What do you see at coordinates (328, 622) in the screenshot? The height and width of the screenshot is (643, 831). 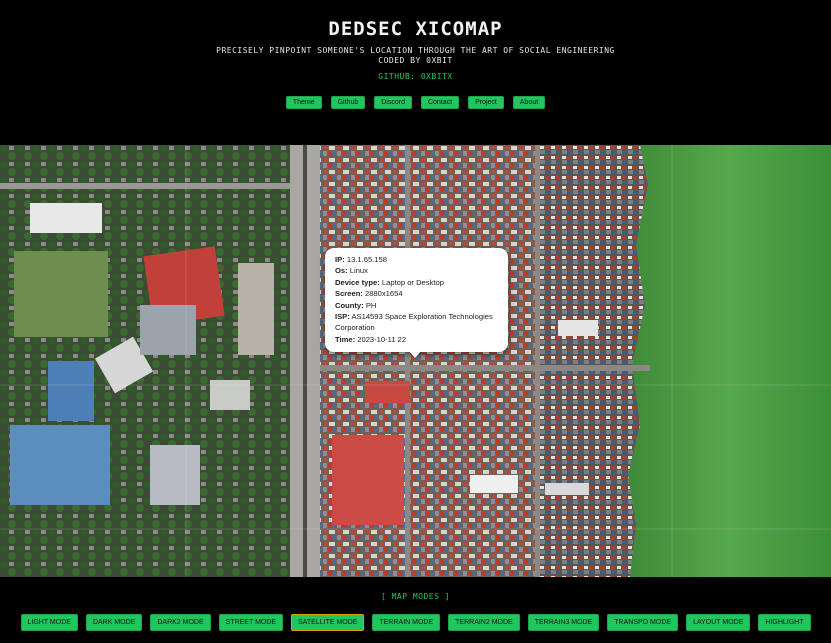 I see `satellite-mode-button: SATELLITE MODE` at bounding box center [328, 622].